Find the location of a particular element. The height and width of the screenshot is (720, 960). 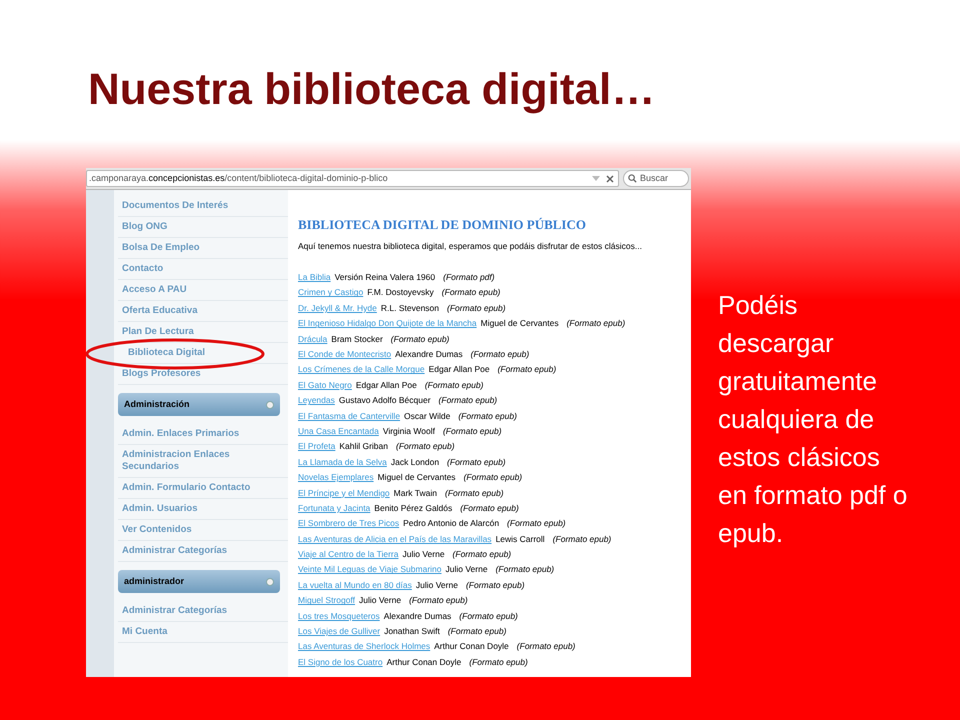

search-field: Buscar is located at coordinates (656, 178).